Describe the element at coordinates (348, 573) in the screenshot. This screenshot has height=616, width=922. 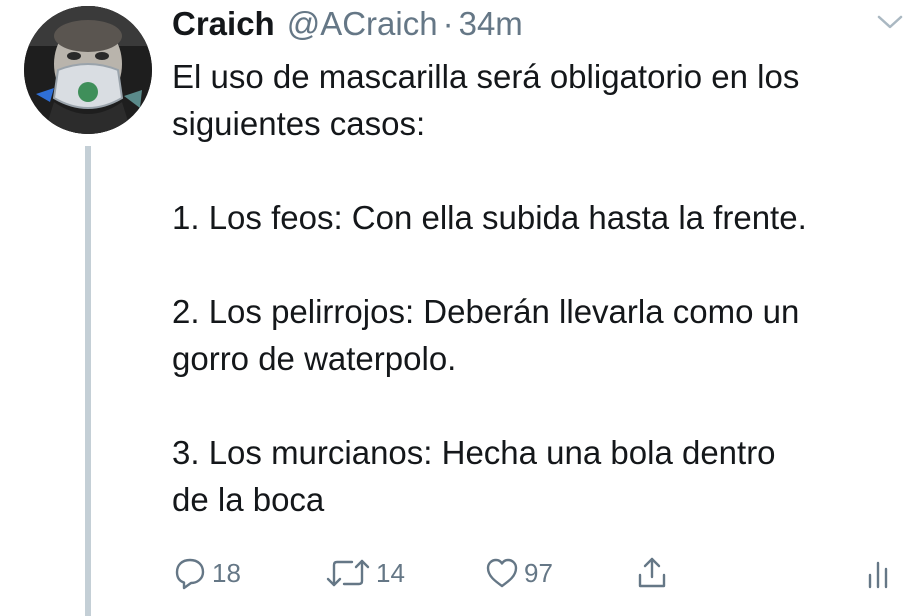
I see `retweet-icon` at that location.